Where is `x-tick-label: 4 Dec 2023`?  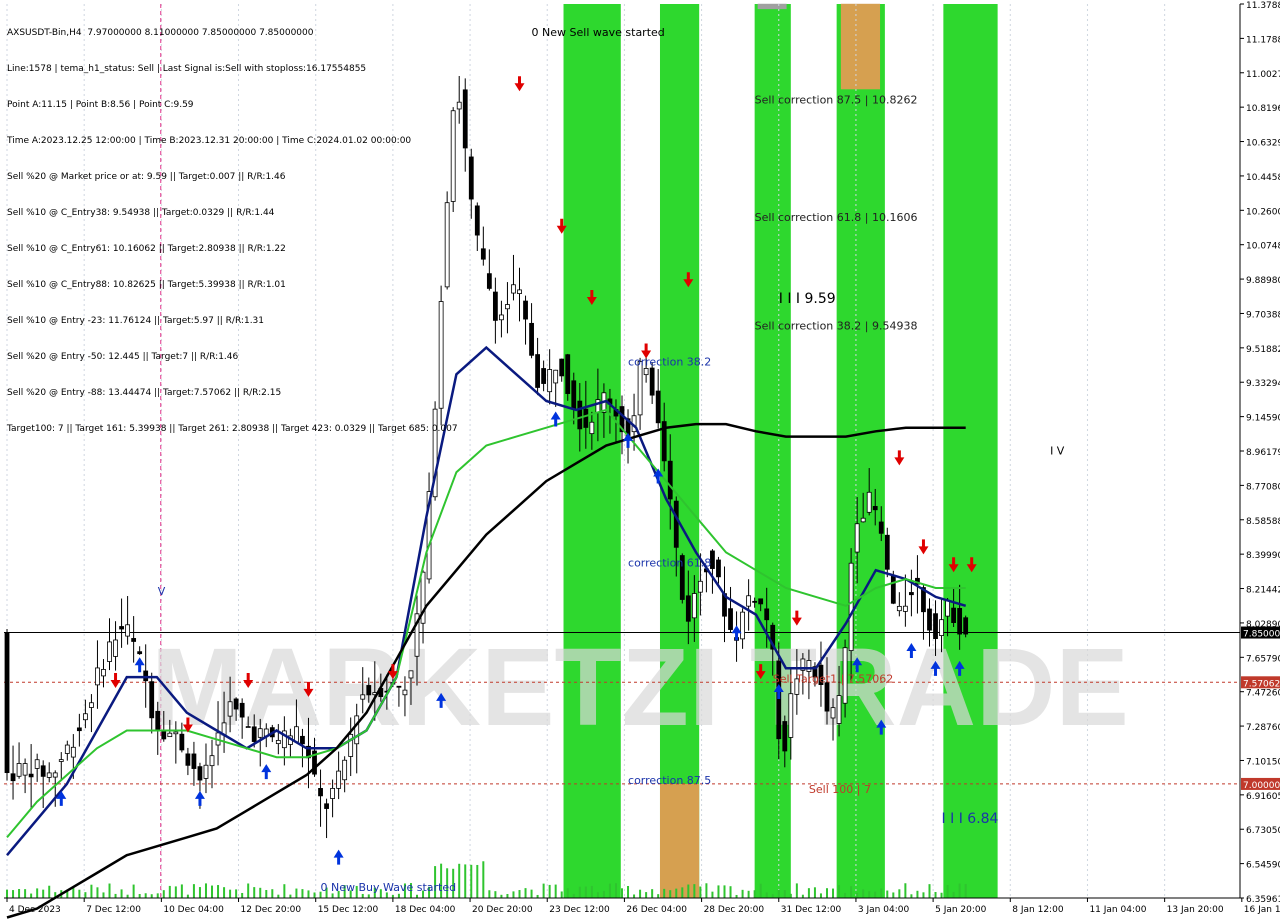 x-tick-label: 4 Dec 2023 is located at coordinates (35, 910).